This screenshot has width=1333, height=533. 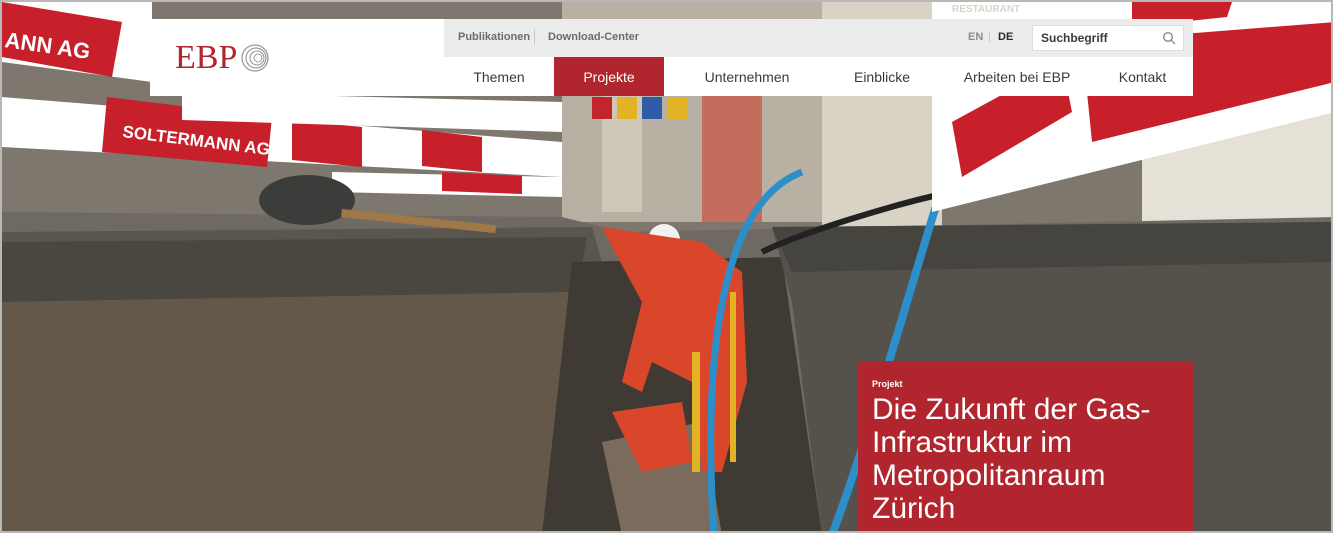 I want to click on nav-themen: Themen, so click(x=499, y=76).